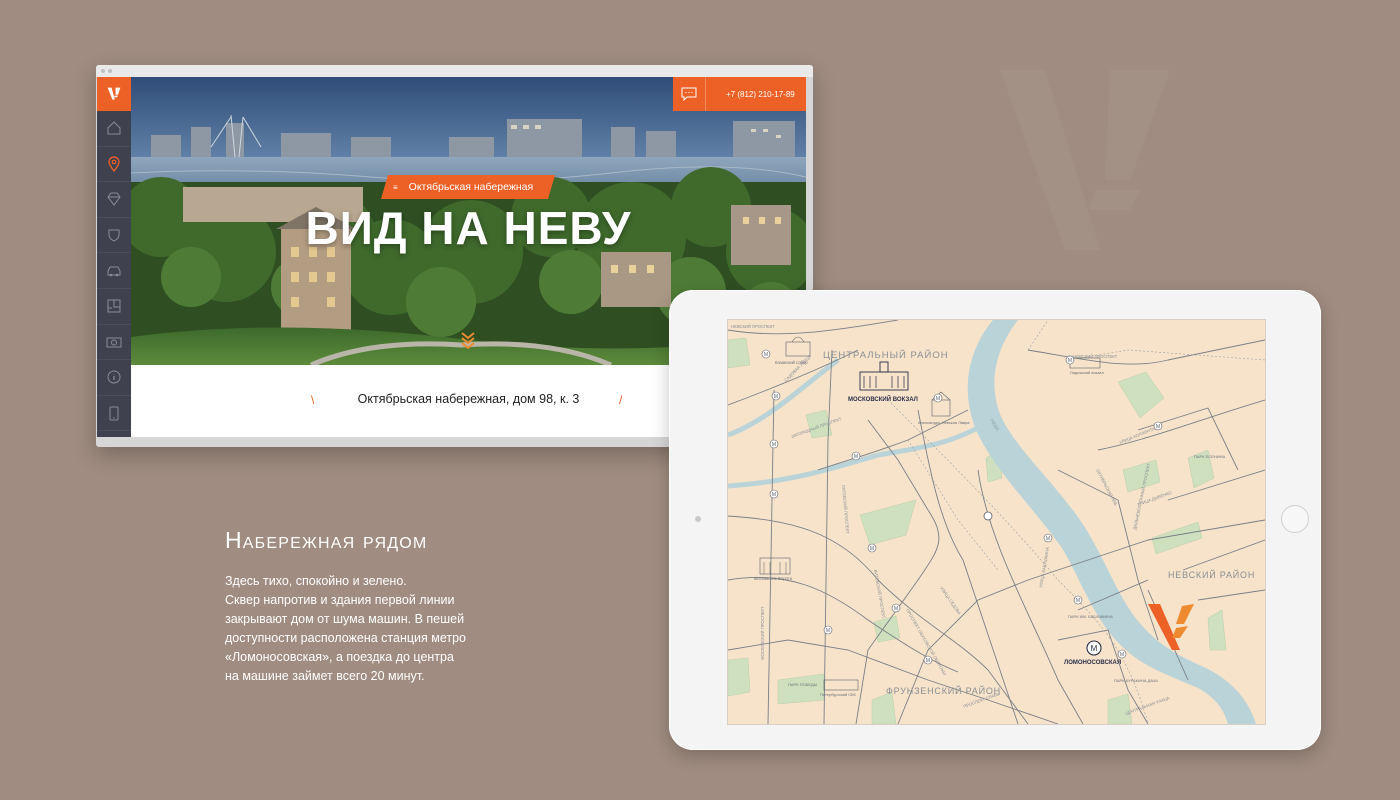  I want to click on site-sidebar, so click(114, 257).